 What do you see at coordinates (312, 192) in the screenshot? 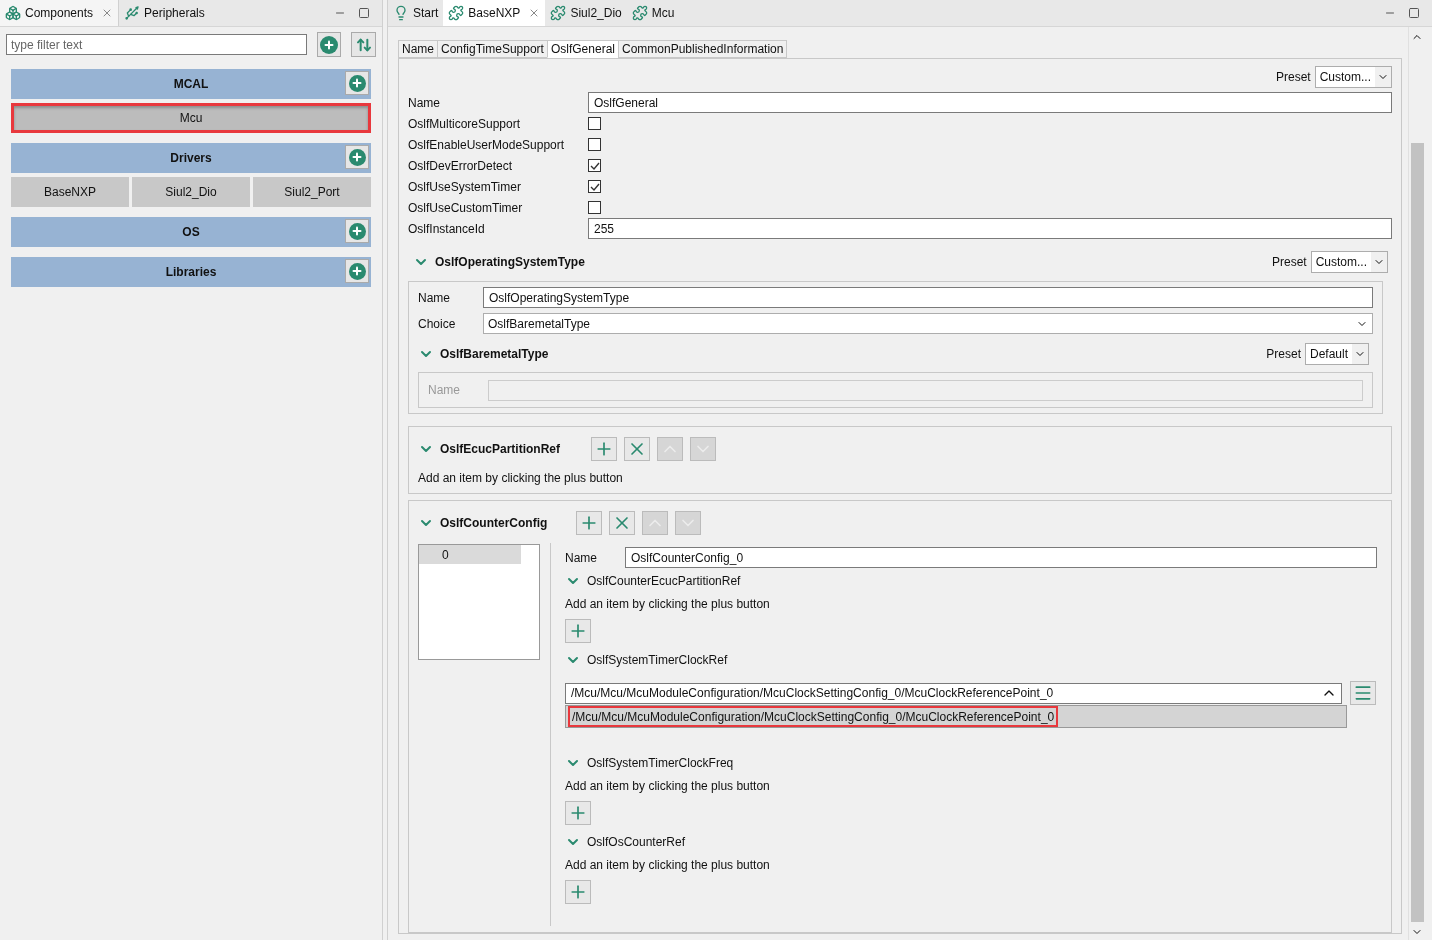
I see `component-item: Siul2_Port` at bounding box center [312, 192].